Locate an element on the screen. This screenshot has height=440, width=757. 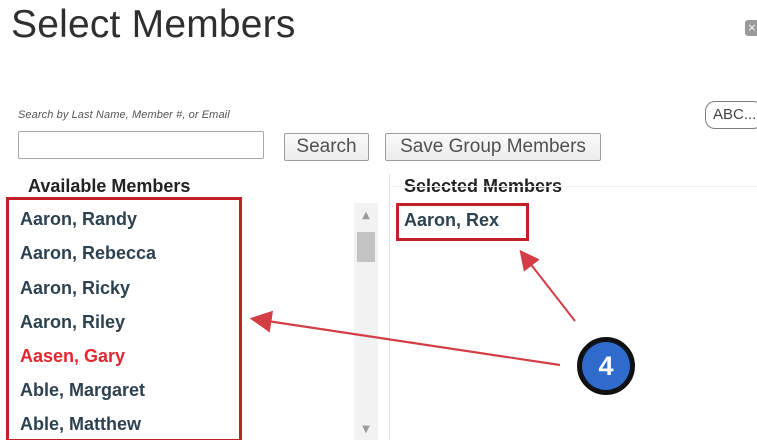
step-badge: 4 is located at coordinates (606, 366).